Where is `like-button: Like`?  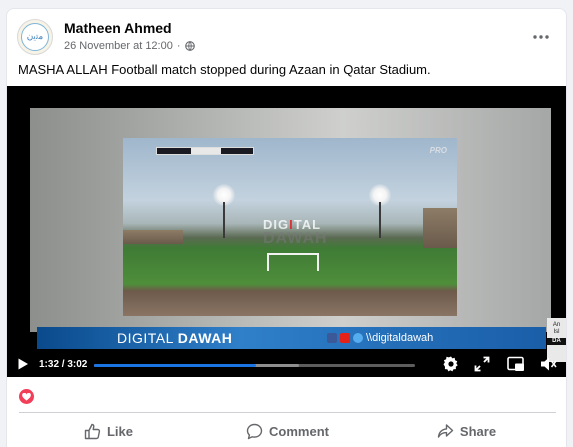 like-button: Like is located at coordinates (108, 431).